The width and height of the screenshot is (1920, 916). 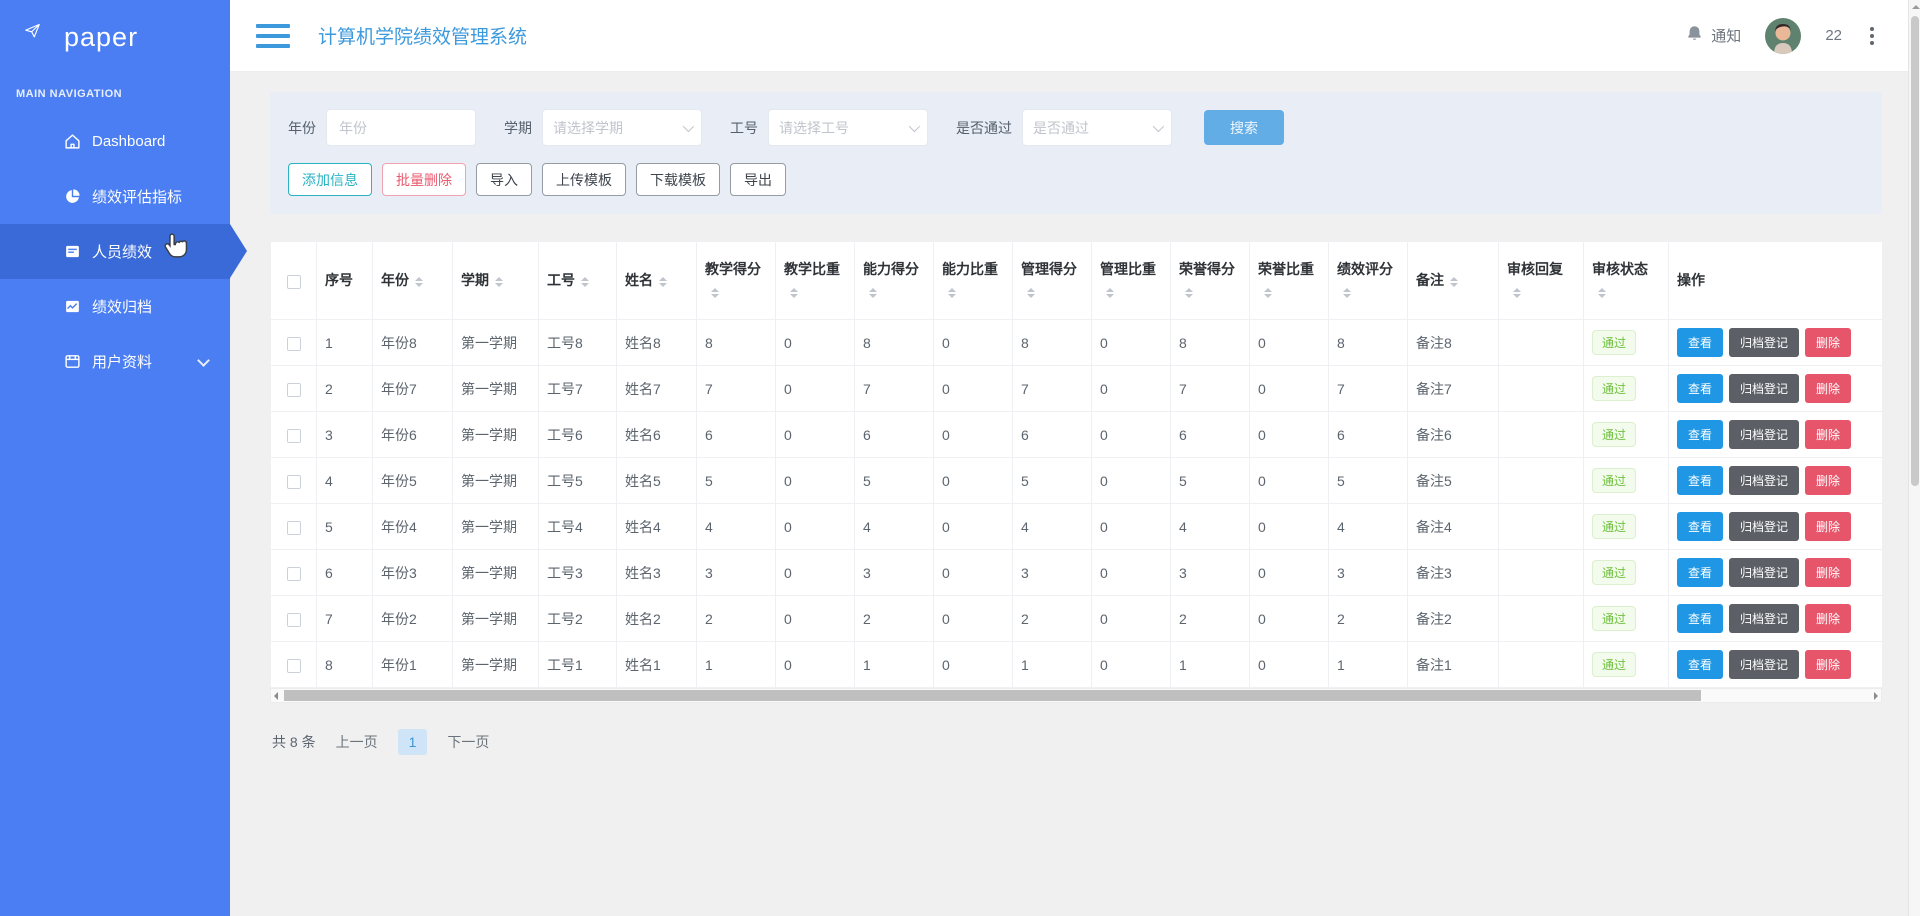 What do you see at coordinates (115, 141) in the screenshot?
I see `sidebar-item-dashboard: Dashboard` at bounding box center [115, 141].